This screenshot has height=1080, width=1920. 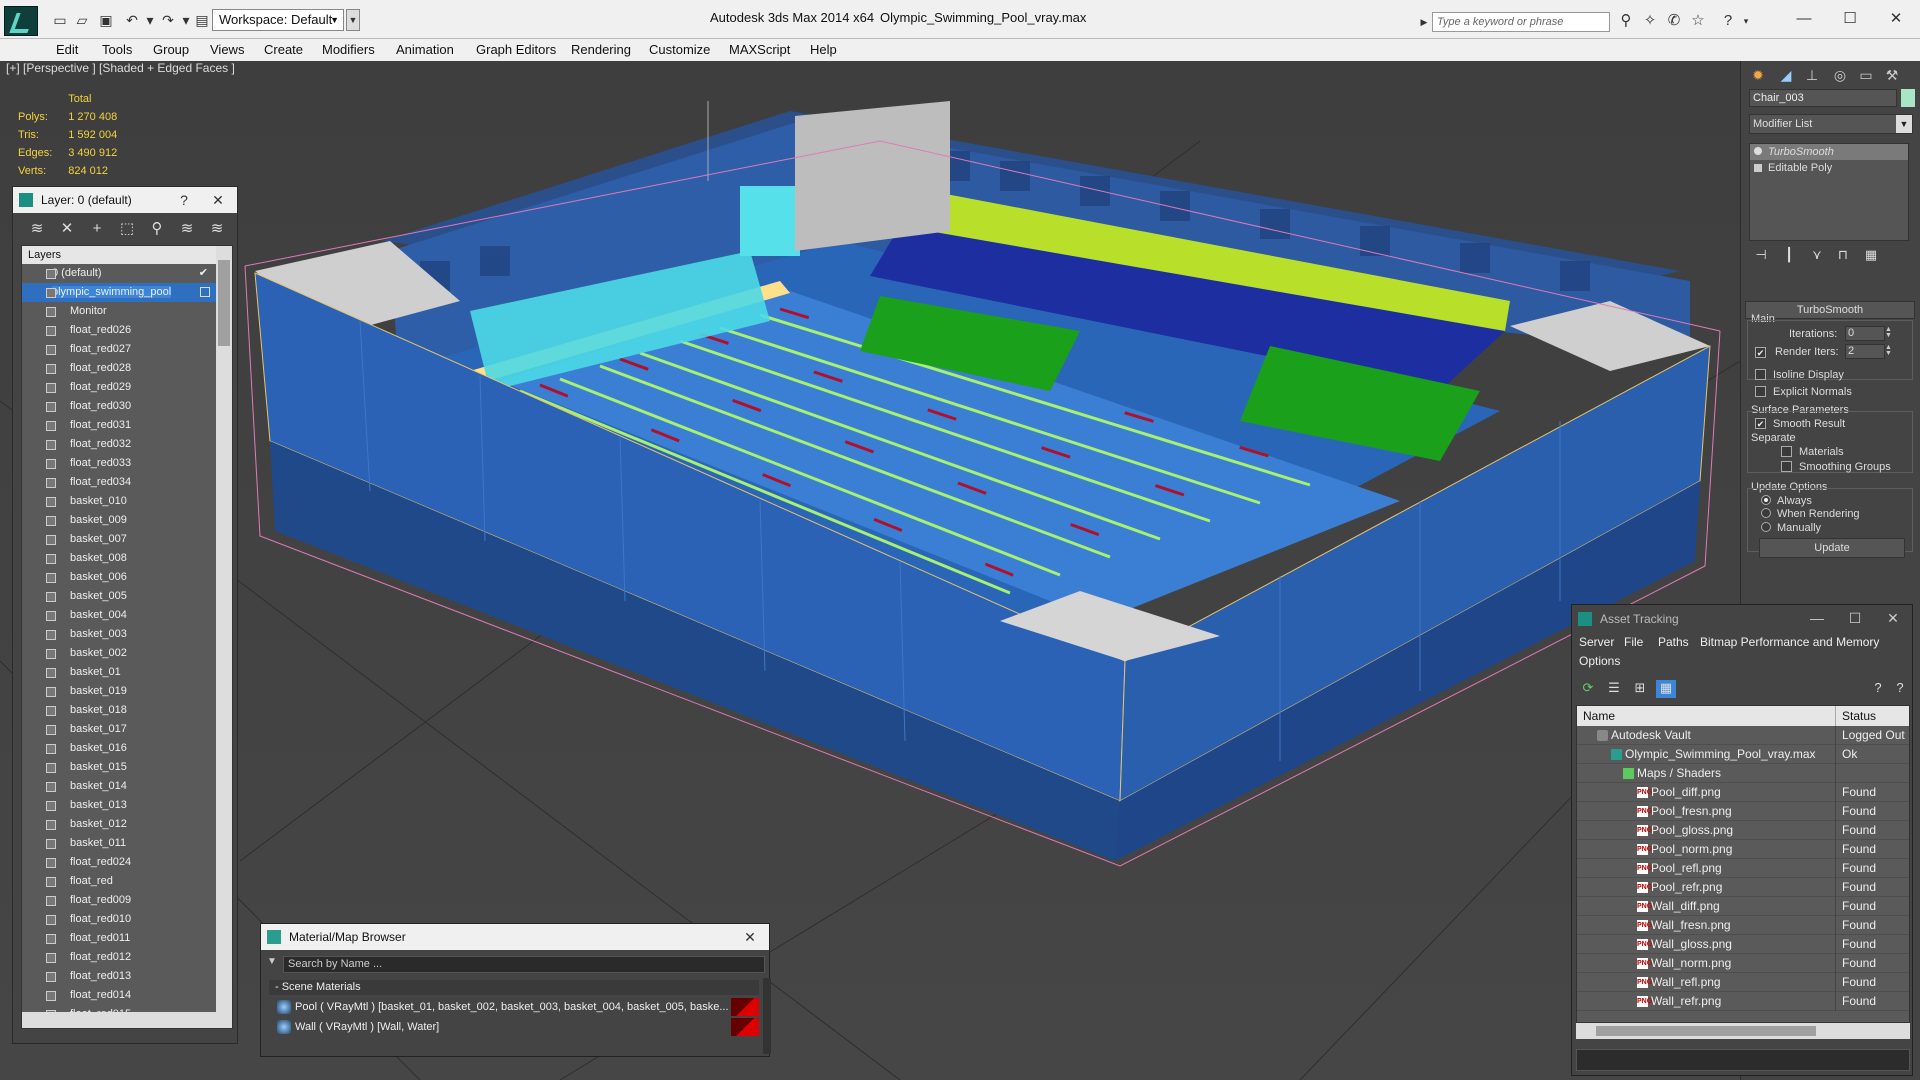 What do you see at coordinates (127, 900) in the screenshot?
I see `layer-object-row: float_red009` at bounding box center [127, 900].